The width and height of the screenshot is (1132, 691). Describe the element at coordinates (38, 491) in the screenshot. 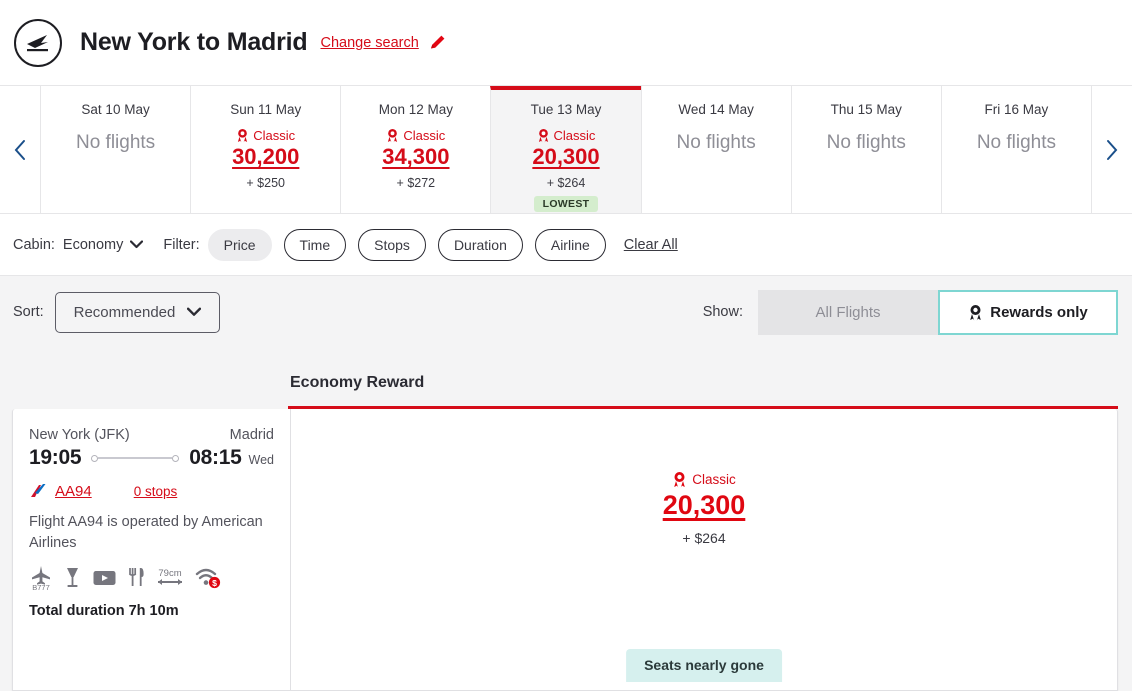

I see `american-airlines-logo-icon` at that location.